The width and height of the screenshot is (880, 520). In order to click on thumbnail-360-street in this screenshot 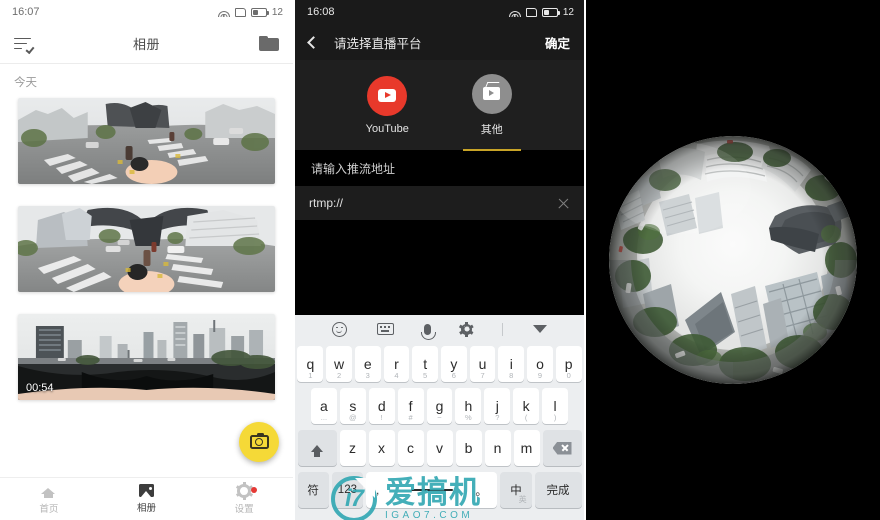, I will do `click(146, 249)`.